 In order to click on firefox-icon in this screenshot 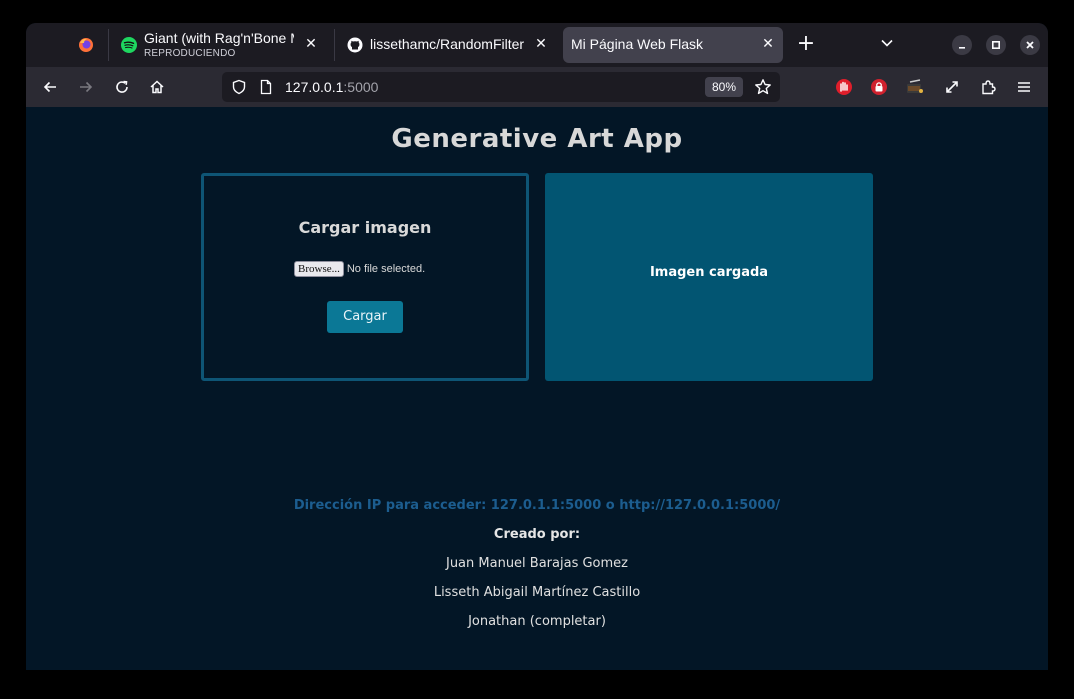, I will do `click(86, 45)`.